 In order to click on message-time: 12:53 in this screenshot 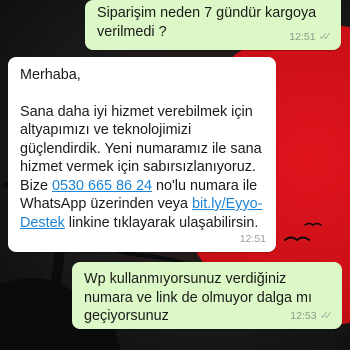, I will do `click(303, 315)`.